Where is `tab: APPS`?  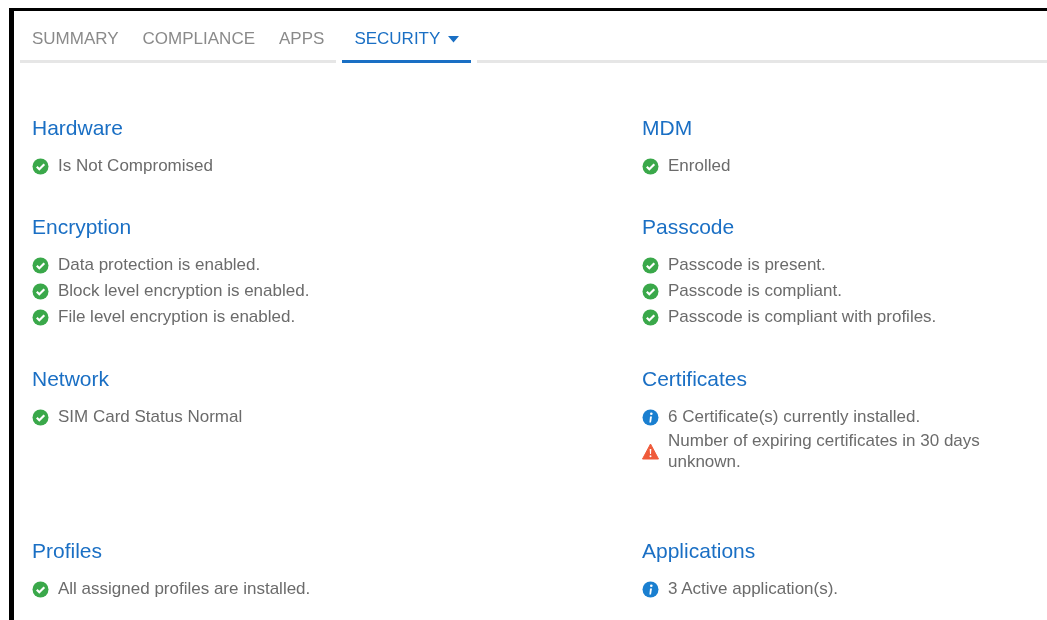 tab: APPS is located at coordinates (302, 46).